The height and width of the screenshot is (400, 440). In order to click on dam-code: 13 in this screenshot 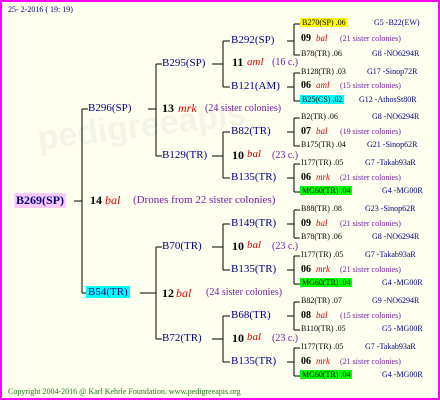, I will do `click(168, 108)`.